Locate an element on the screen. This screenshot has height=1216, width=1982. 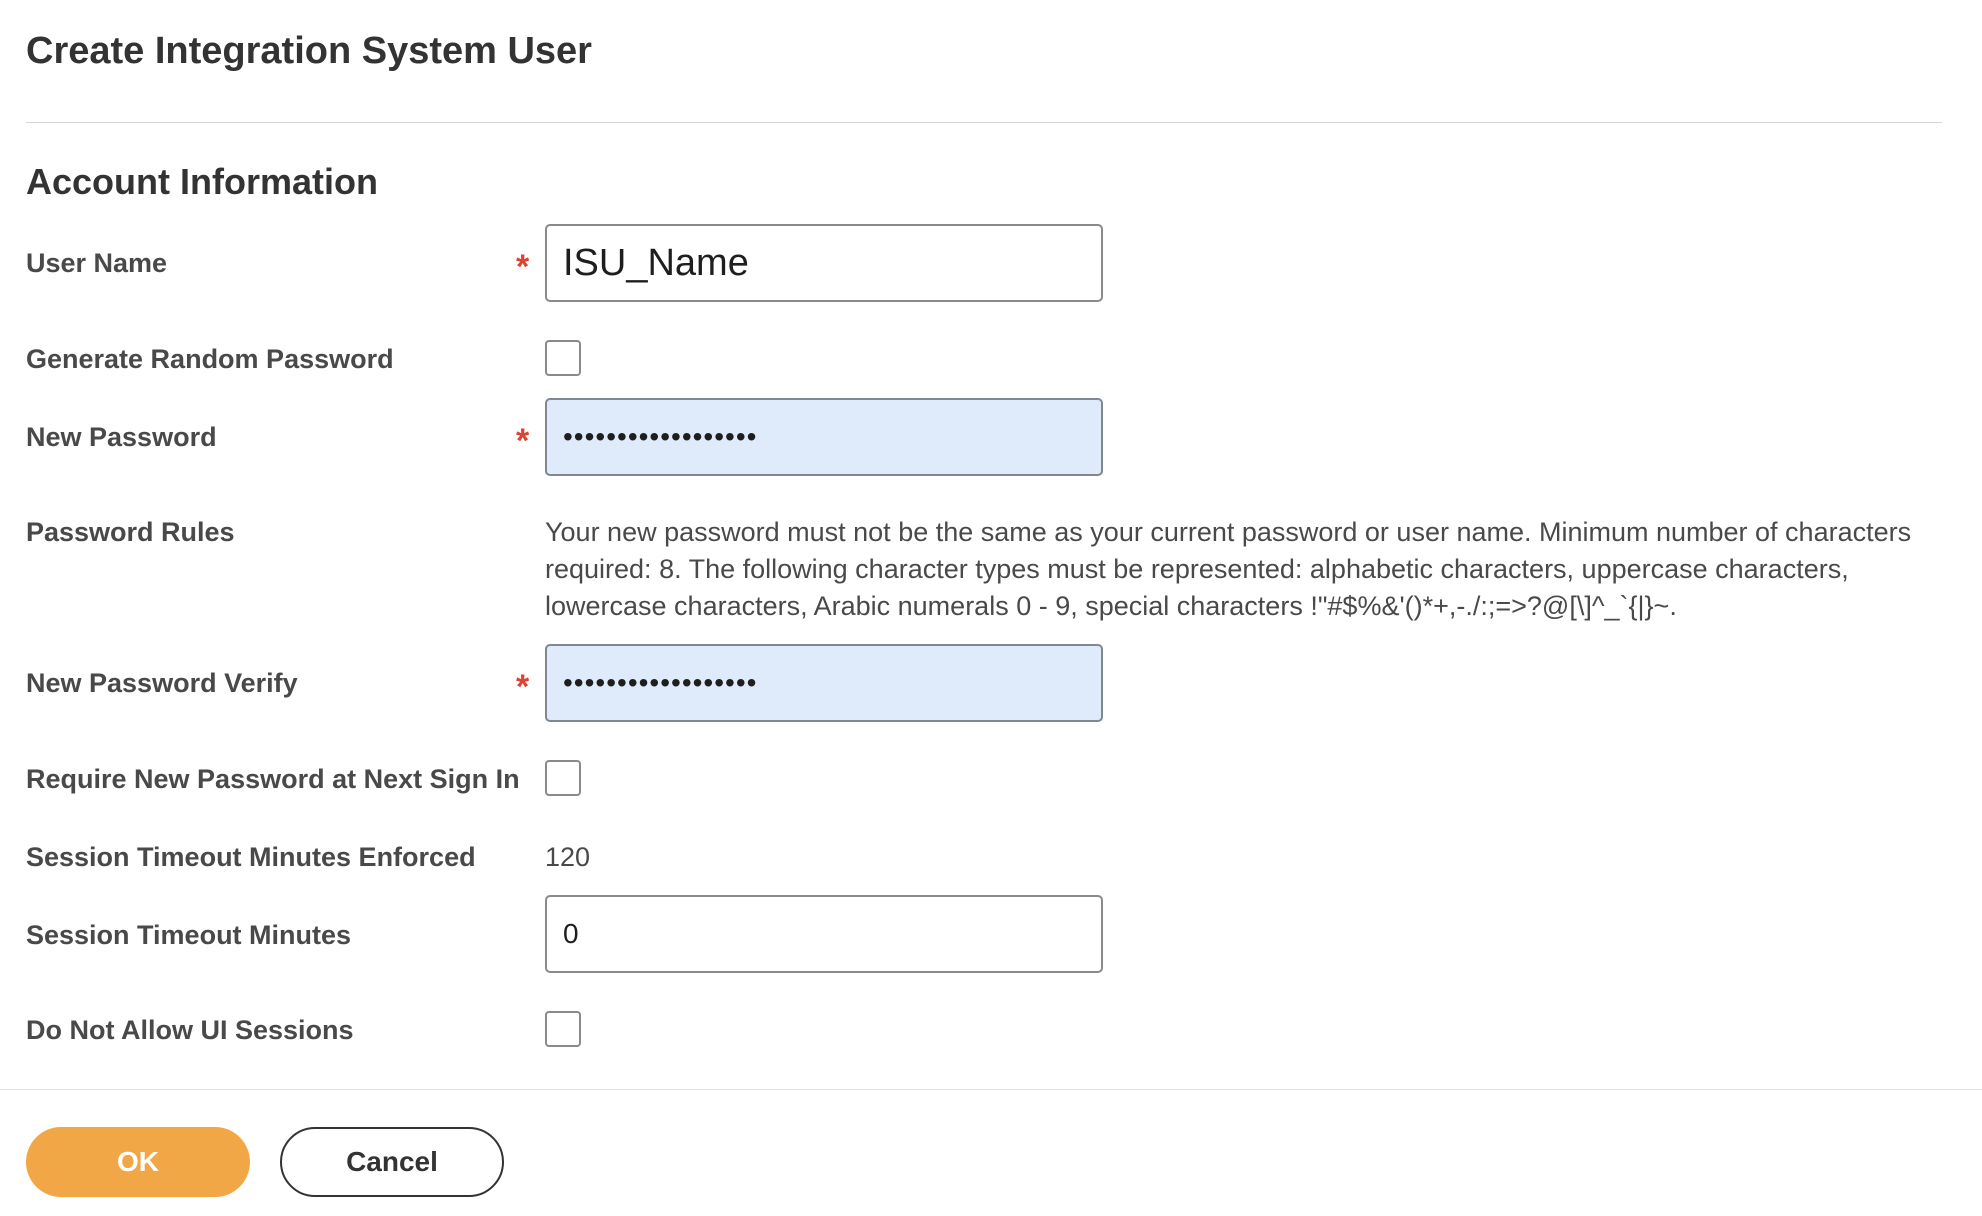
session-timeout-enforced-value: 120 is located at coordinates (568, 857).